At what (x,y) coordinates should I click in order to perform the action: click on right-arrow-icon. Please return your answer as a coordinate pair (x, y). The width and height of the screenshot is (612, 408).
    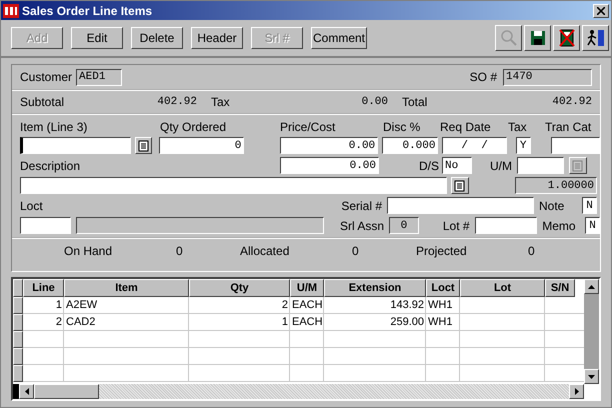
    Looking at the image, I should click on (576, 391).